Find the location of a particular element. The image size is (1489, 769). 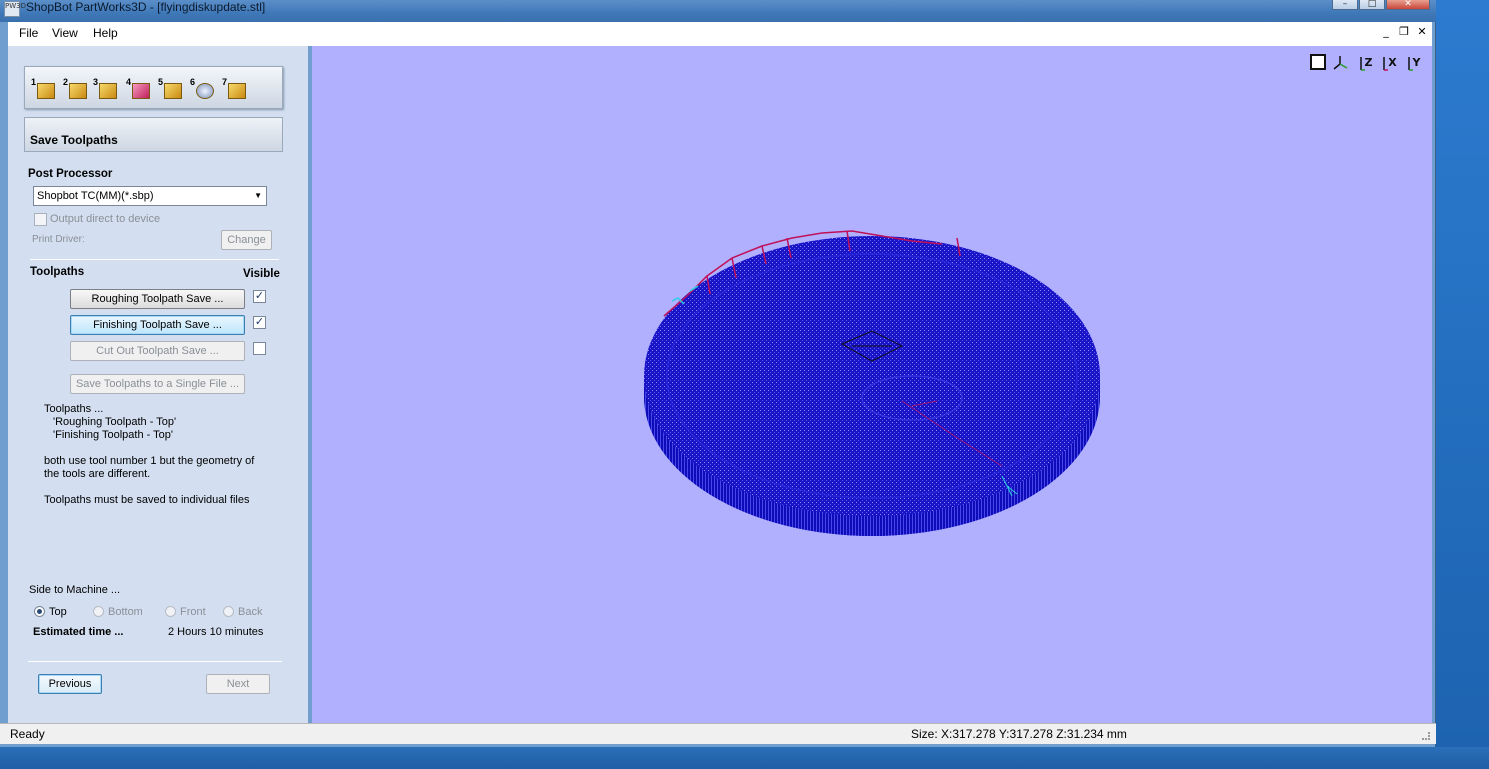

step-number: 2 is located at coordinates (66, 82).